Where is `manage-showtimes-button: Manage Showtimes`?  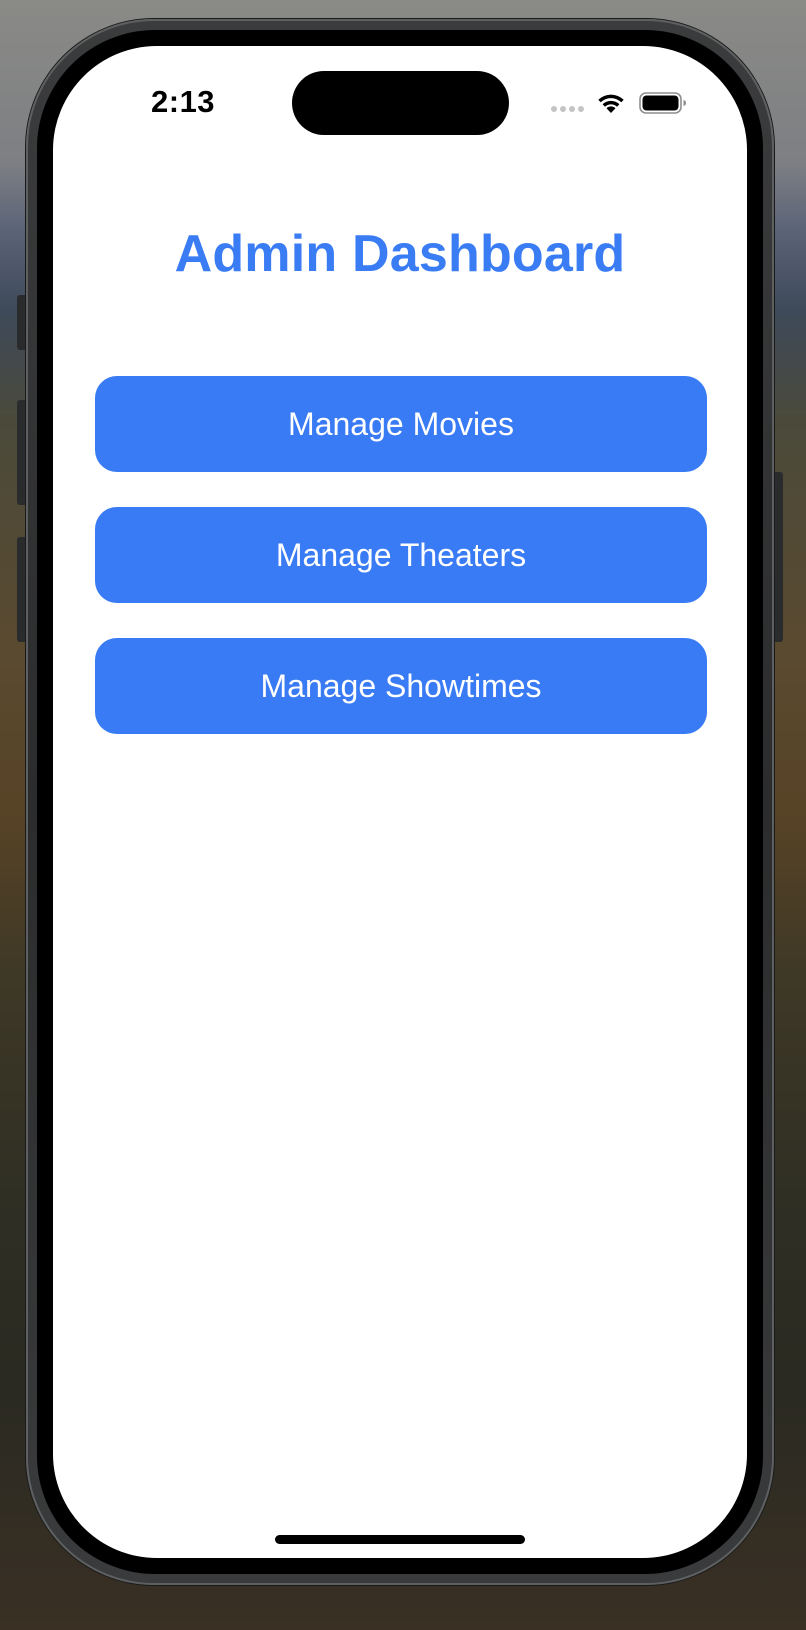
manage-showtimes-button: Manage Showtimes is located at coordinates (401, 686).